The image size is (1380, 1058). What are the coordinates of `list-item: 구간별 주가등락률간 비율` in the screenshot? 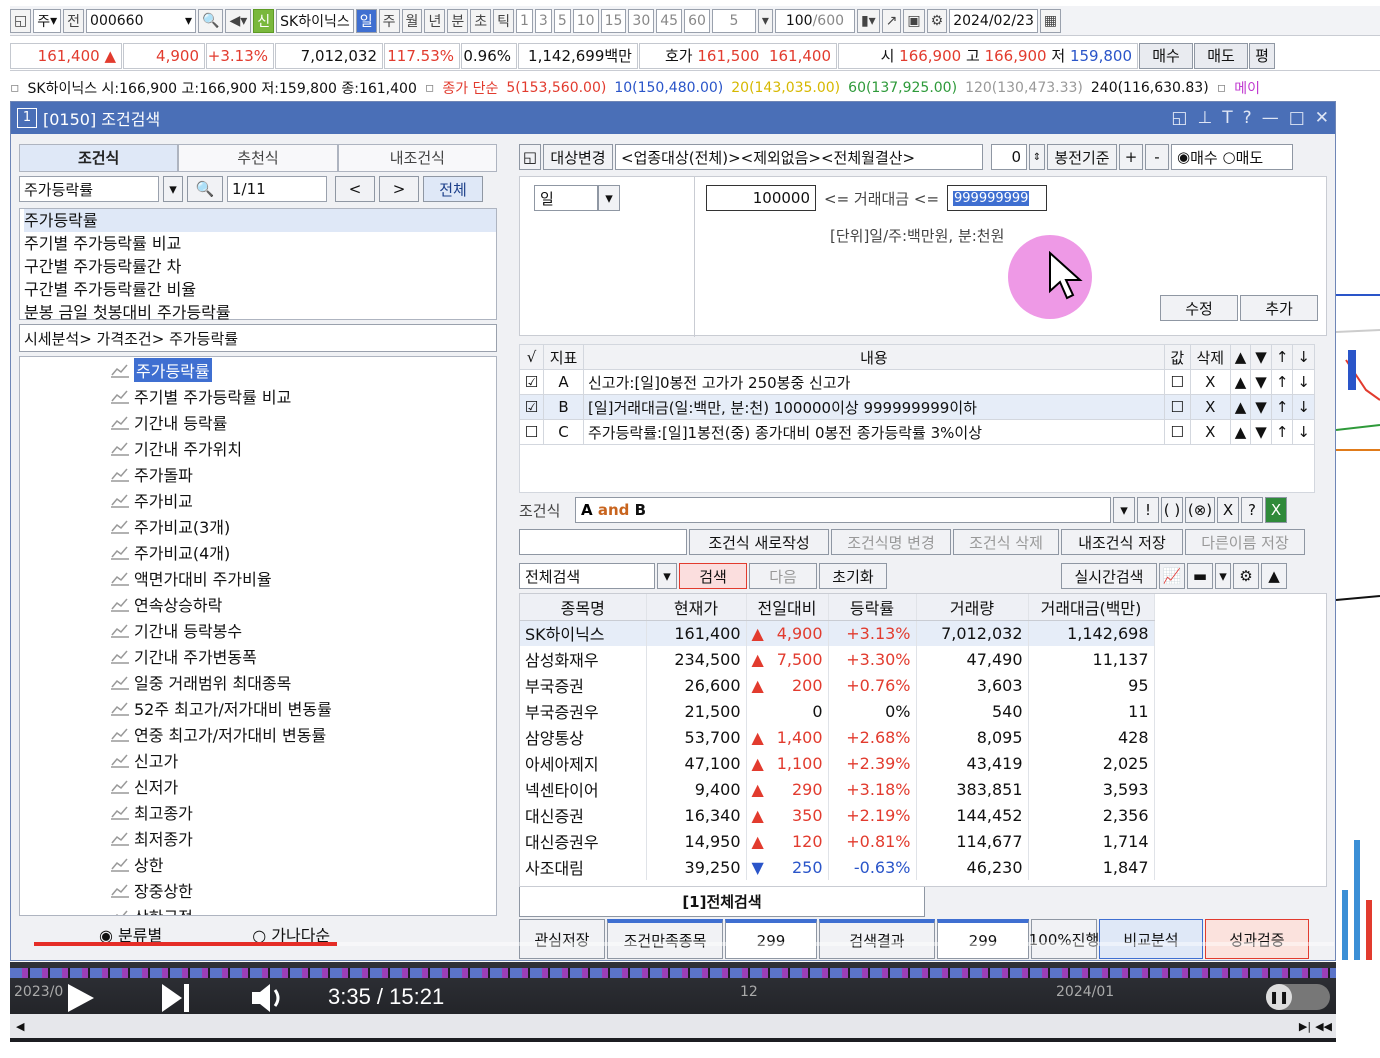 It's located at (260, 289).